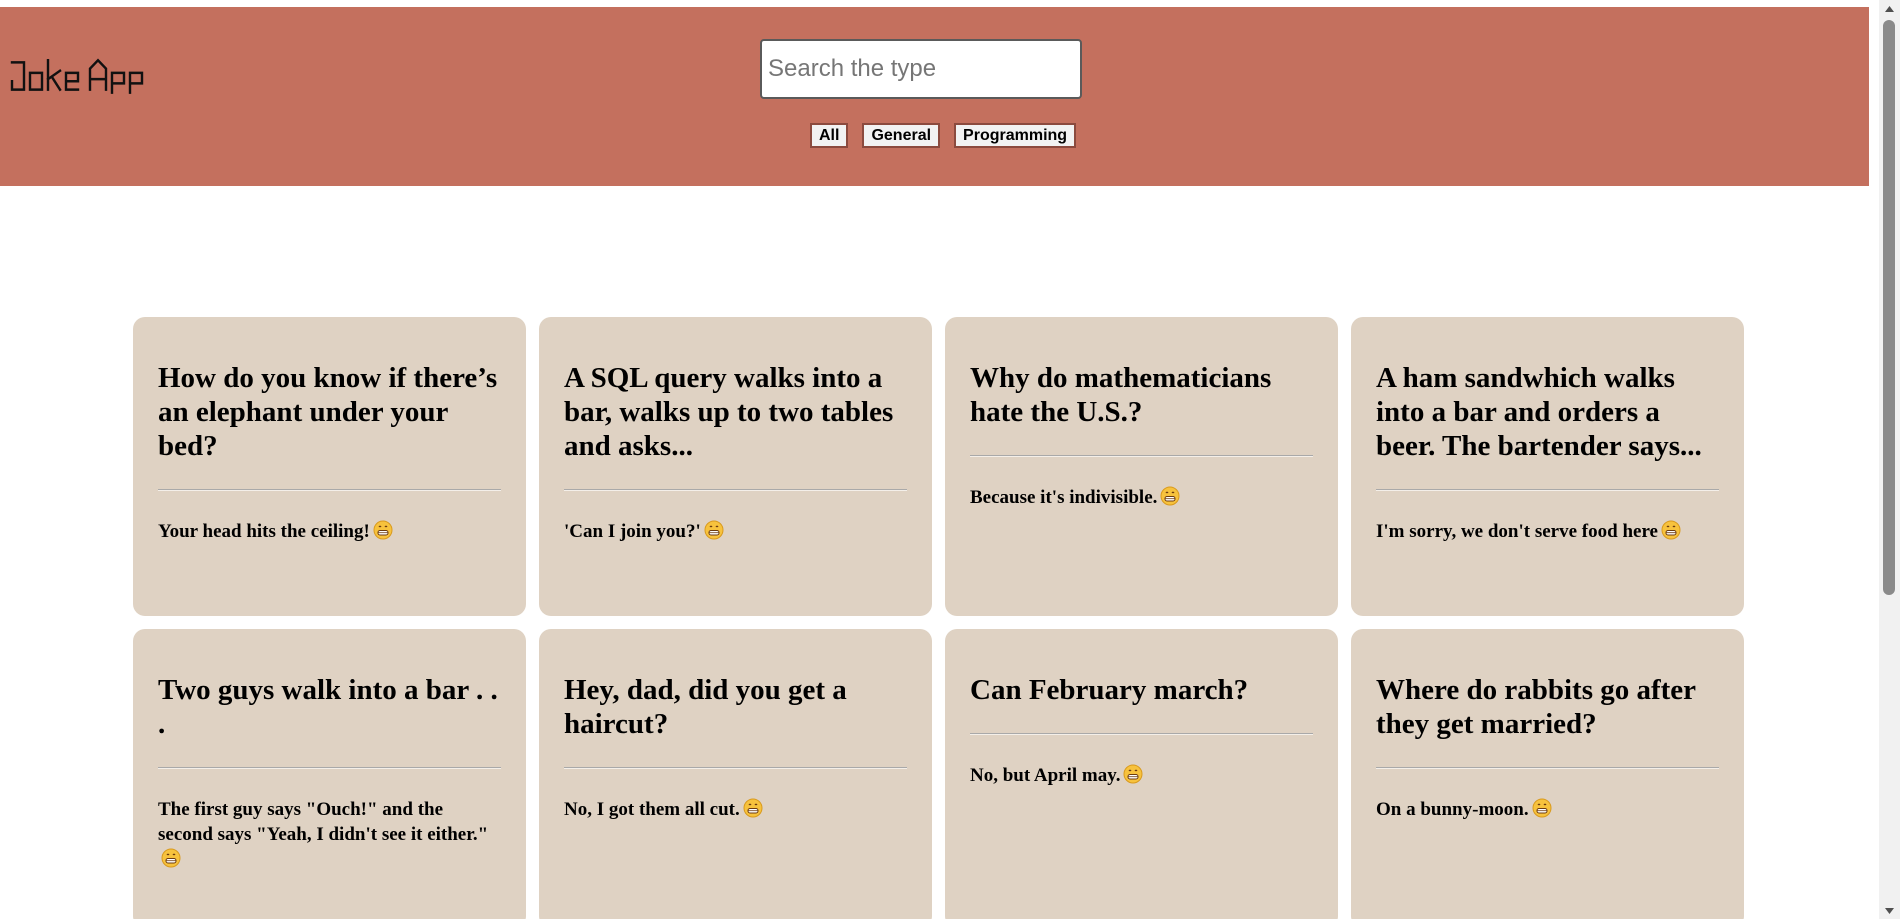  Describe the element at coordinates (1889, 8) in the screenshot. I see `scroll-up-arrow-icon` at that location.